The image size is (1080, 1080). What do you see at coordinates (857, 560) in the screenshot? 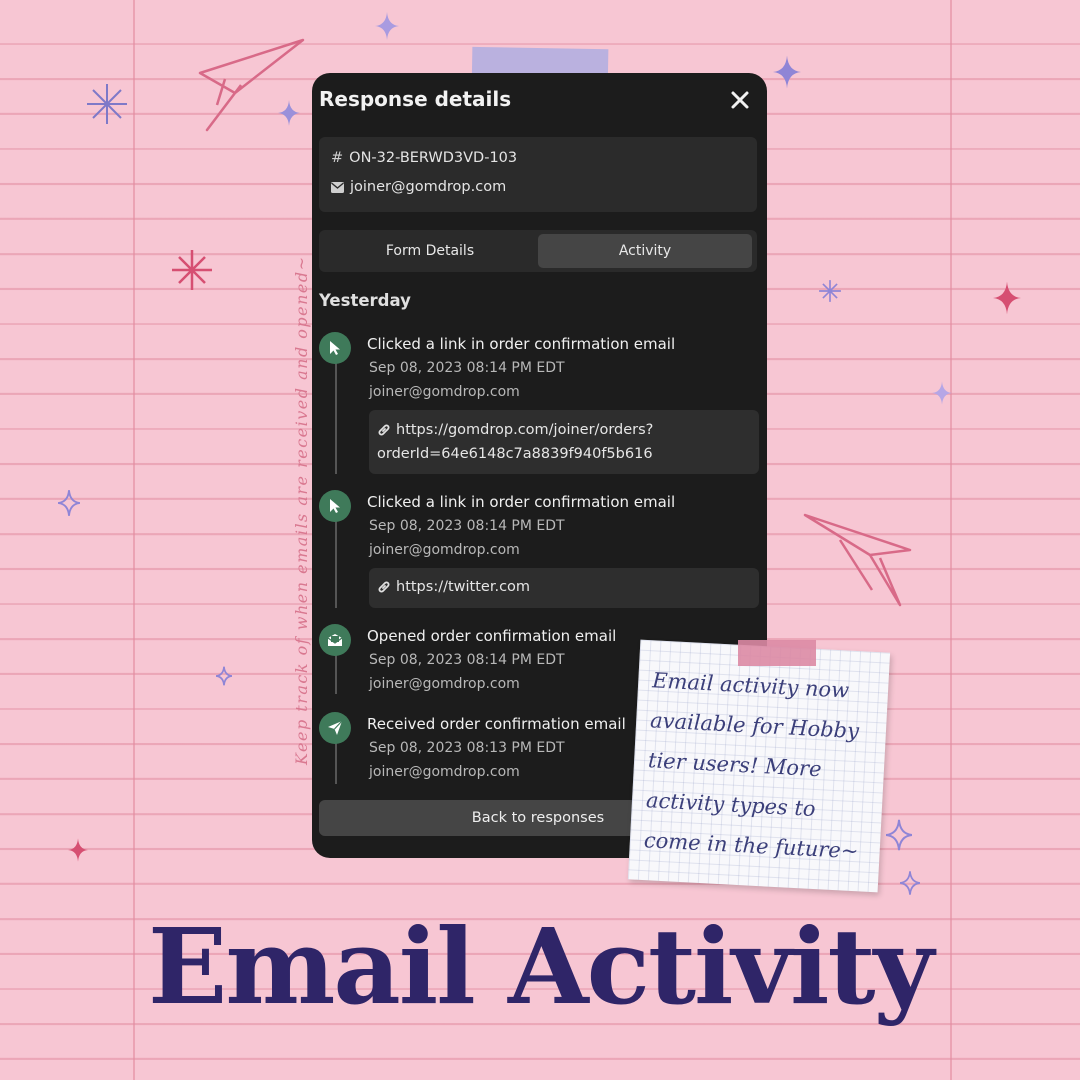
I see `paper-plane-doodle` at bounding box center [857, 560].